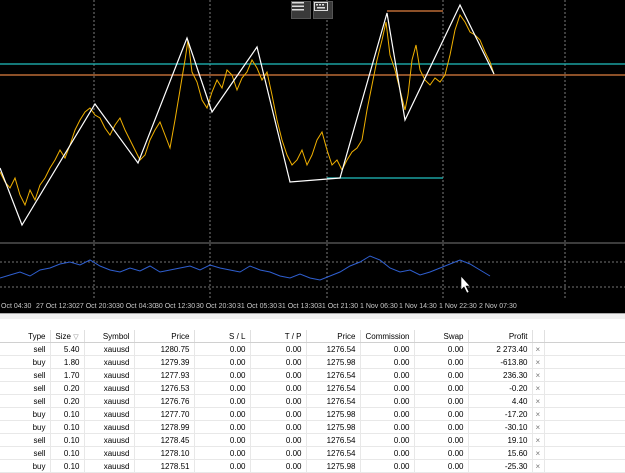 Image resolution: width=625 pixels, height=473 pixels. What do you see at coordinates (584, 336) in the screenshot?
I see `column-header-spacer` at bounding box center [584, 336].